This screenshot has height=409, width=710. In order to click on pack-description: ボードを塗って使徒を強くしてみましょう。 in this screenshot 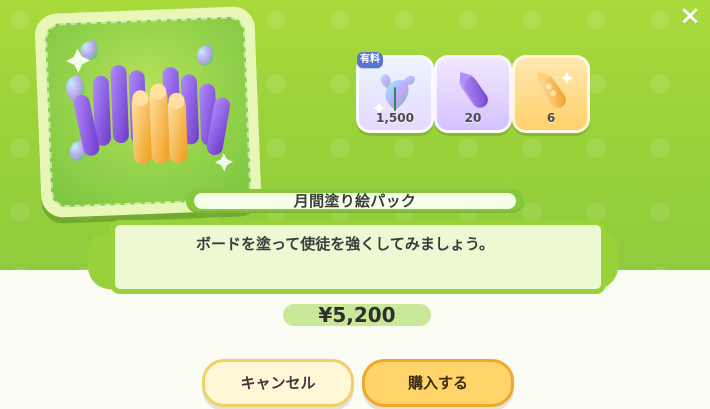, I will do `click(345, 244)`.